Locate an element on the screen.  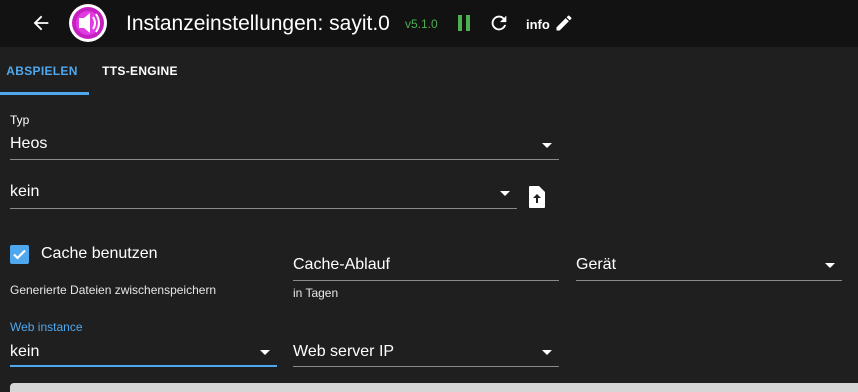
cache-expiry-helper: in Tagen is located at coordinates (316, 293).